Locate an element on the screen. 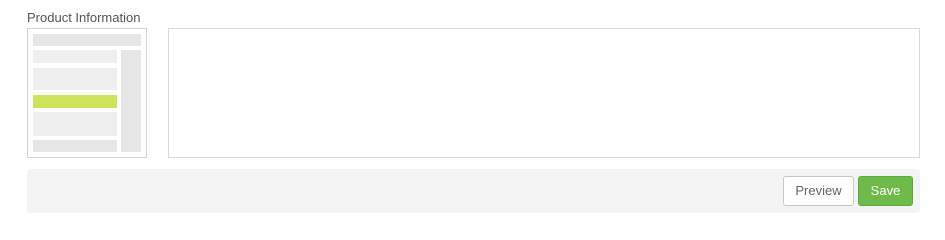 The height and width of the screenshot is (240, 945). preview-button: Preview is located at coordinates (818, 191).